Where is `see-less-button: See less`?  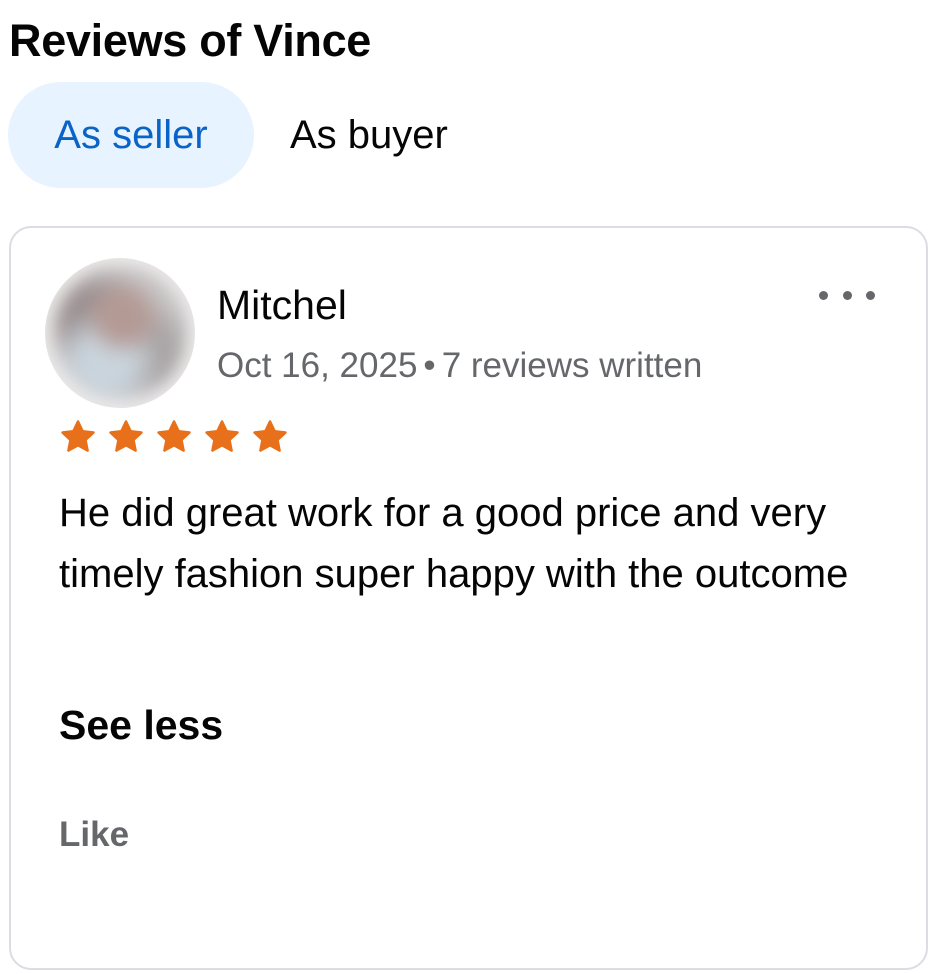 see-less-button: See less is located at coordinates (141, 725).